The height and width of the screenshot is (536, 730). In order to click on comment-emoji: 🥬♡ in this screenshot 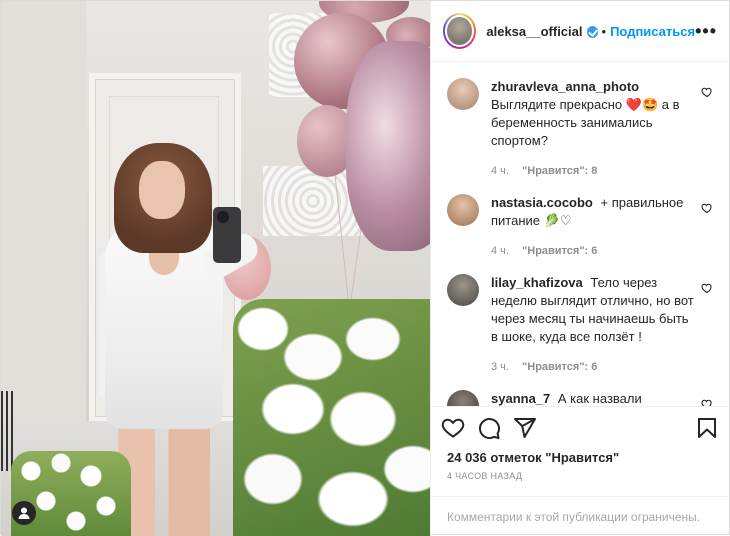, I will do `click(557, 220)`.